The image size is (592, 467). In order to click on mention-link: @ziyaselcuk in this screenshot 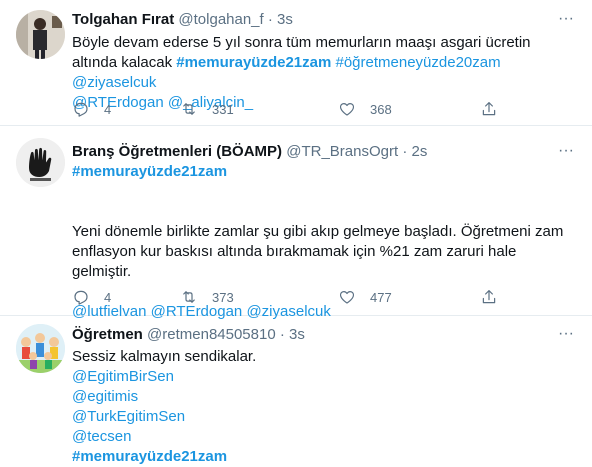, I will do `click(114, 82)`.